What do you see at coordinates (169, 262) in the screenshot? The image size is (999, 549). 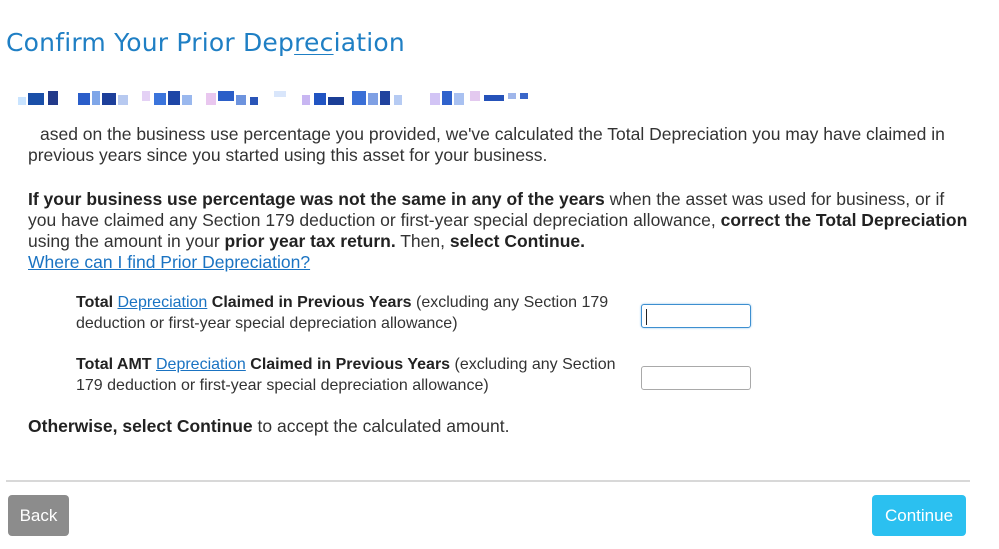 I see `prior-depreciation-help-link: Where can I find Prior Depreciation?` at bounding box center [169, 262].